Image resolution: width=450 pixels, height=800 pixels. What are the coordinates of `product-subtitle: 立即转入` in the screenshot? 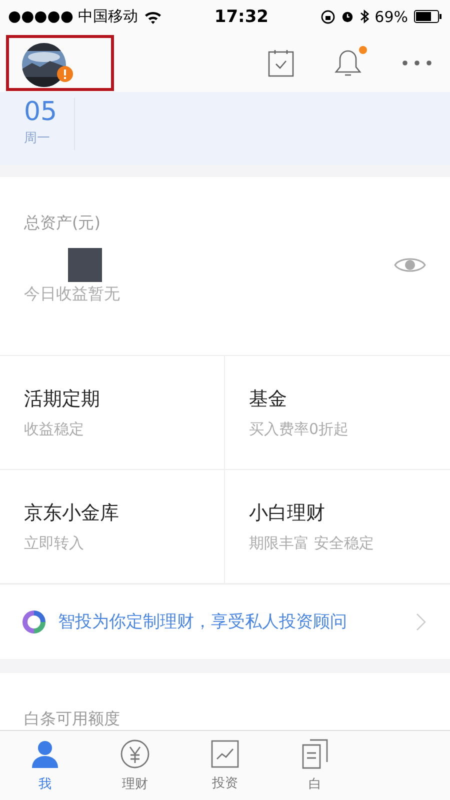 It's located at (54, 543).